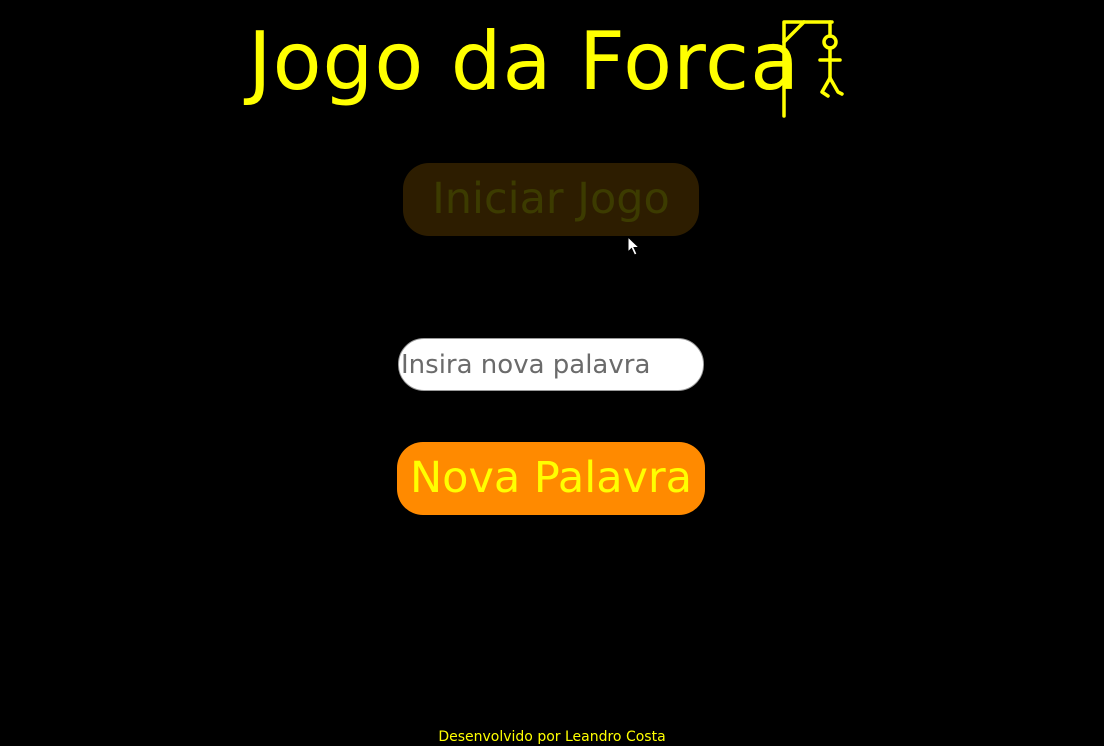  Describe the element at coordinates (634, 246) in the screenshot. I see `mouse-pointer-icon` at that location.